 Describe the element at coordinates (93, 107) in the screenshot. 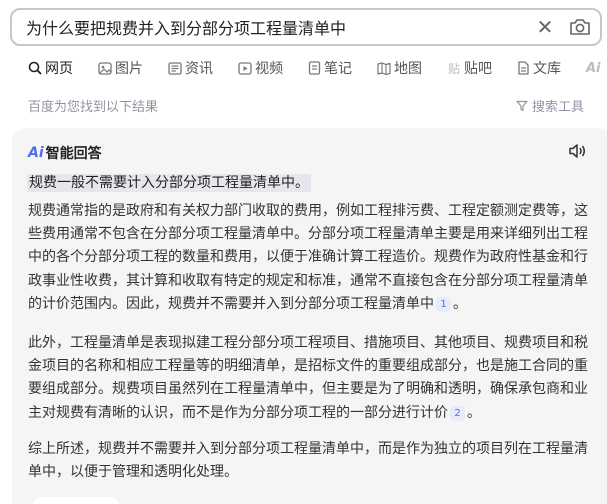

I see `result-count-hint: 百度为您找到以下结果` at that location.